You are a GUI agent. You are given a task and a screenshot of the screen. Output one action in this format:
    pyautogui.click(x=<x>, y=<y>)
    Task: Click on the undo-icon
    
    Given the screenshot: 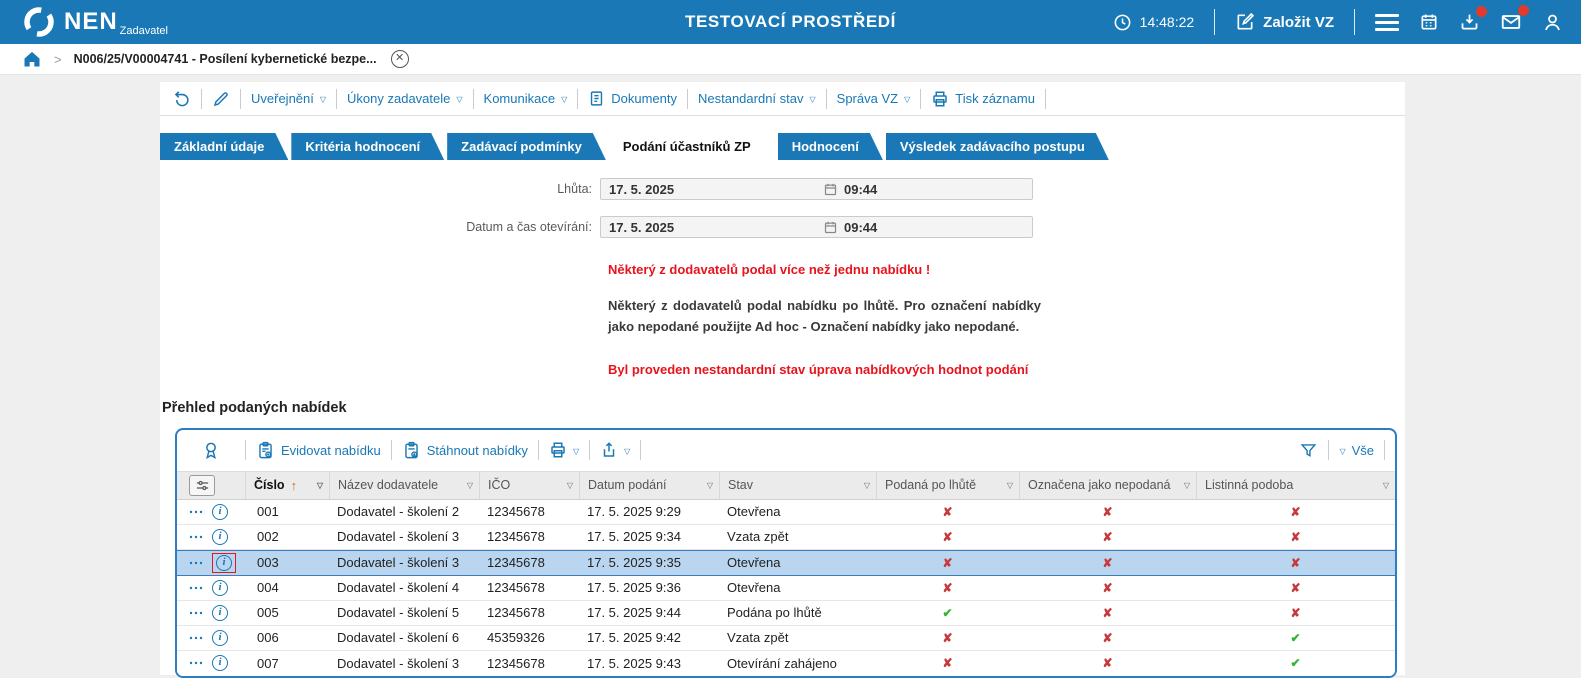 What is the action you would take?
    pyautogui.click(x=181, y=99)
    